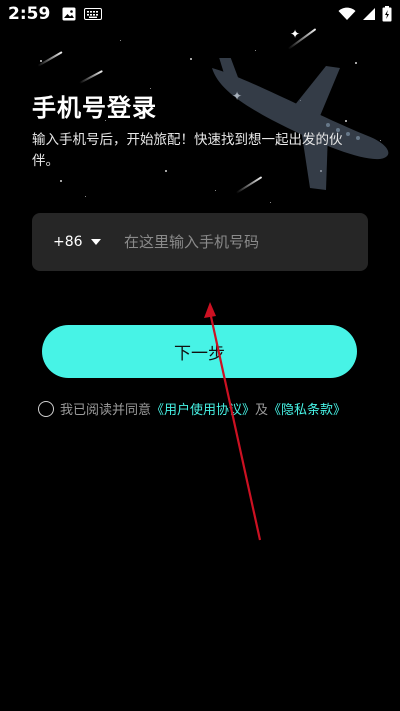 This screenshot has width=400, height=711. I want to click on phone-number-input, so click(246, 242).